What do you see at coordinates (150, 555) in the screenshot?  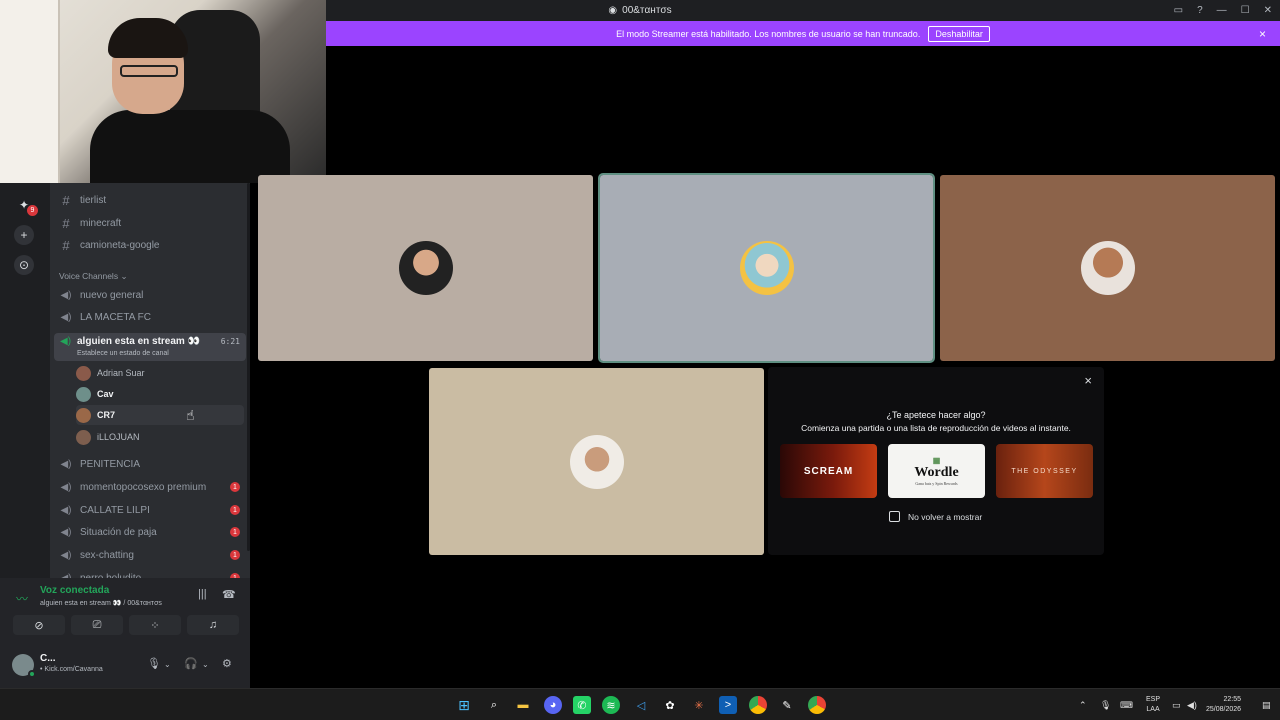 I see `voice-channel-sex-chatting: ◀) sex-chatting 1` at bounding box center [150, 555].